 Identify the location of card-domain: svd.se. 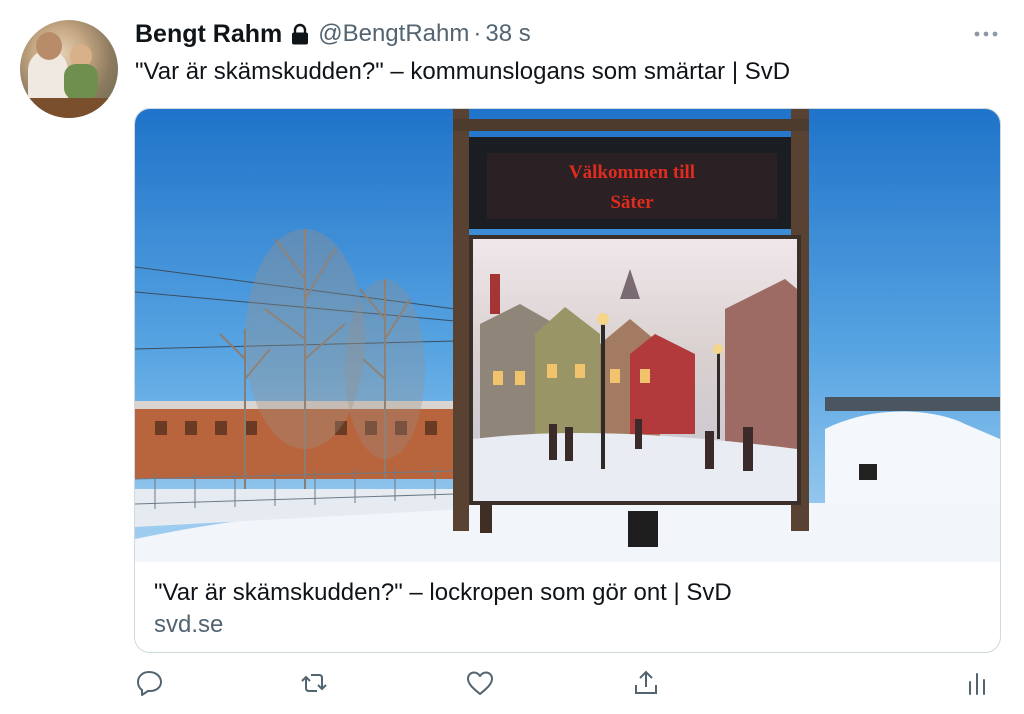
(188, 625).